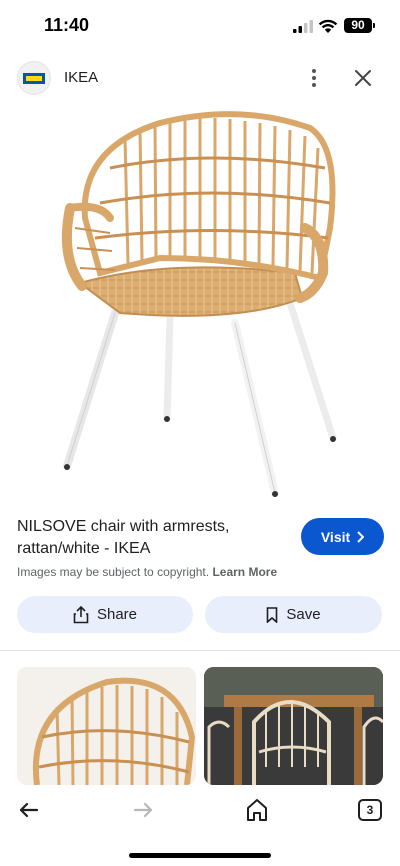  I want to click on forward-arrow-icon, so click(143, 810).